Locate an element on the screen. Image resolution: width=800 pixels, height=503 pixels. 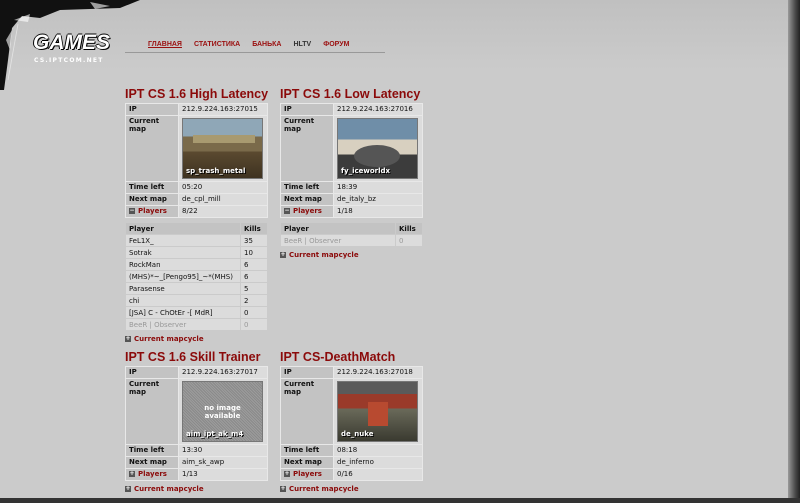
table-row: Parasense 5 is located at coordinates (196, 288).